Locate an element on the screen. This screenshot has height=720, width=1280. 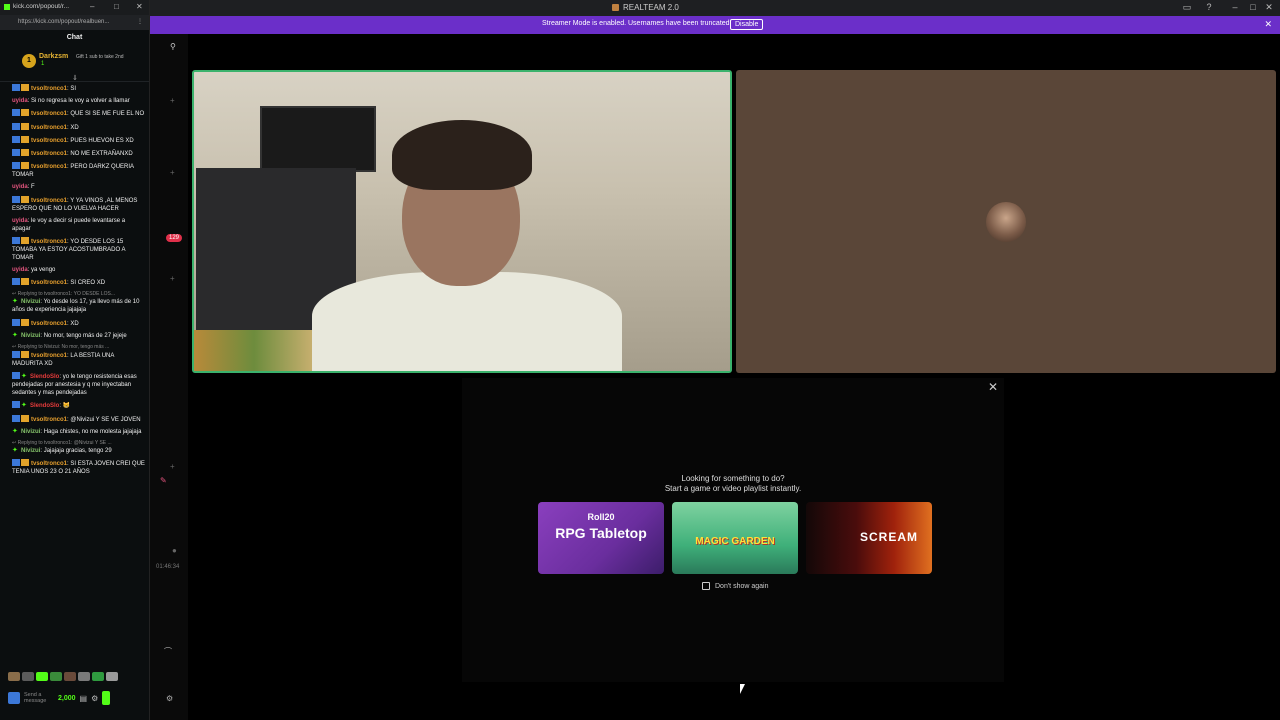
kick-url-menu-icon: ⋮ is located at coordinates (140, 21).